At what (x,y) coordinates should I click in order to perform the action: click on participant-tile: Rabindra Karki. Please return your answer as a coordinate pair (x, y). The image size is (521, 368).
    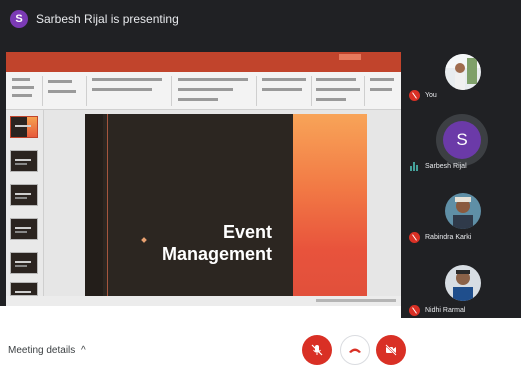
    Looking at the image, I should click on (461, 218).